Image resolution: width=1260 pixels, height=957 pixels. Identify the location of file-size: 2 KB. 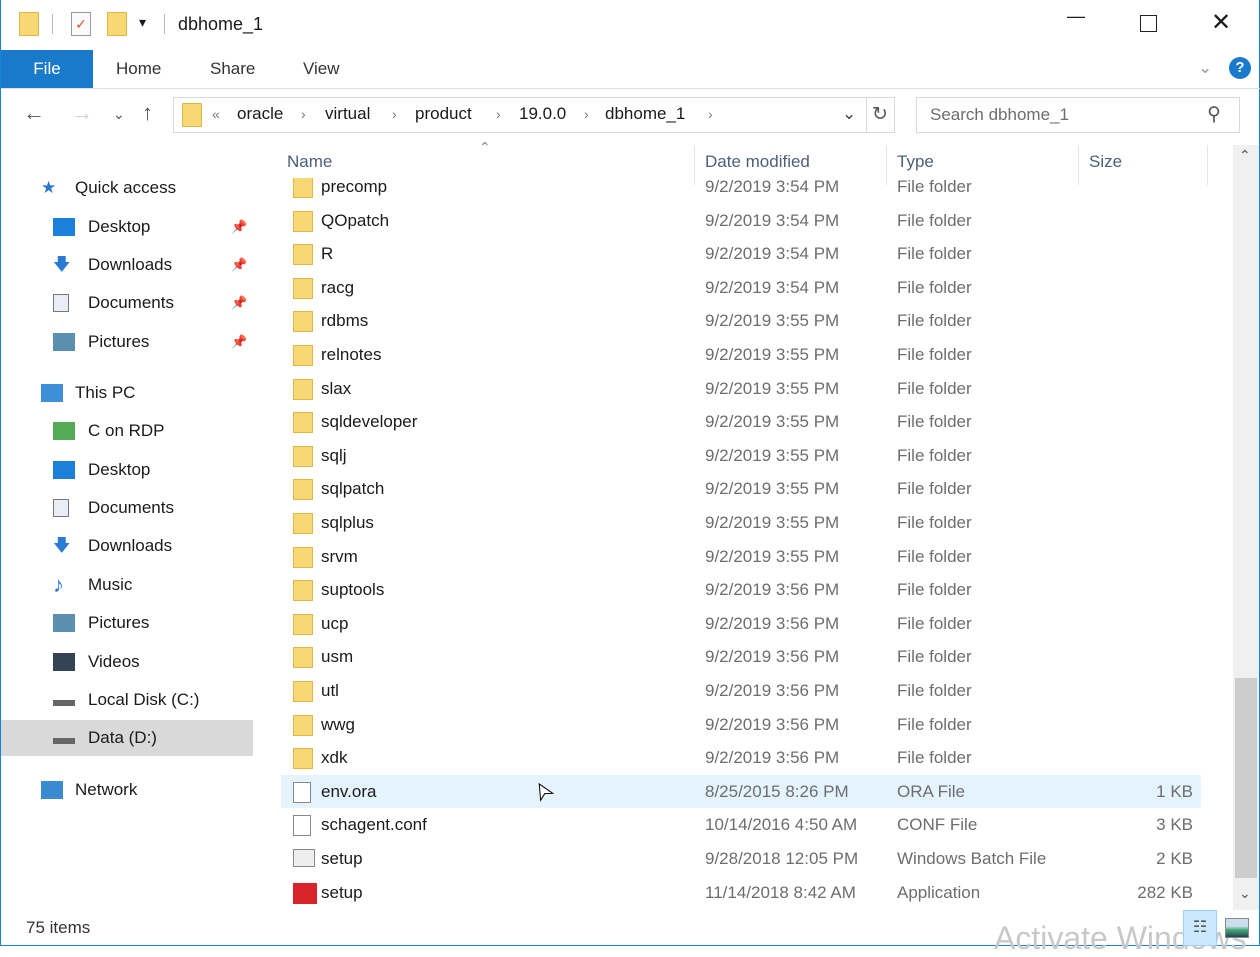
(1174, 858).